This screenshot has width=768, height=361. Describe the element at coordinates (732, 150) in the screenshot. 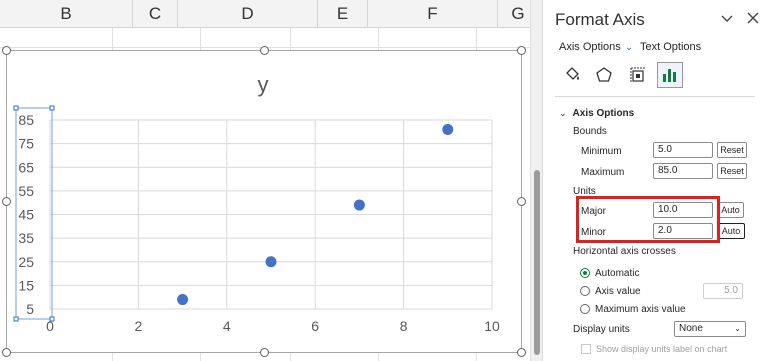

I see `minimum-reset-button: Reset` at that location.